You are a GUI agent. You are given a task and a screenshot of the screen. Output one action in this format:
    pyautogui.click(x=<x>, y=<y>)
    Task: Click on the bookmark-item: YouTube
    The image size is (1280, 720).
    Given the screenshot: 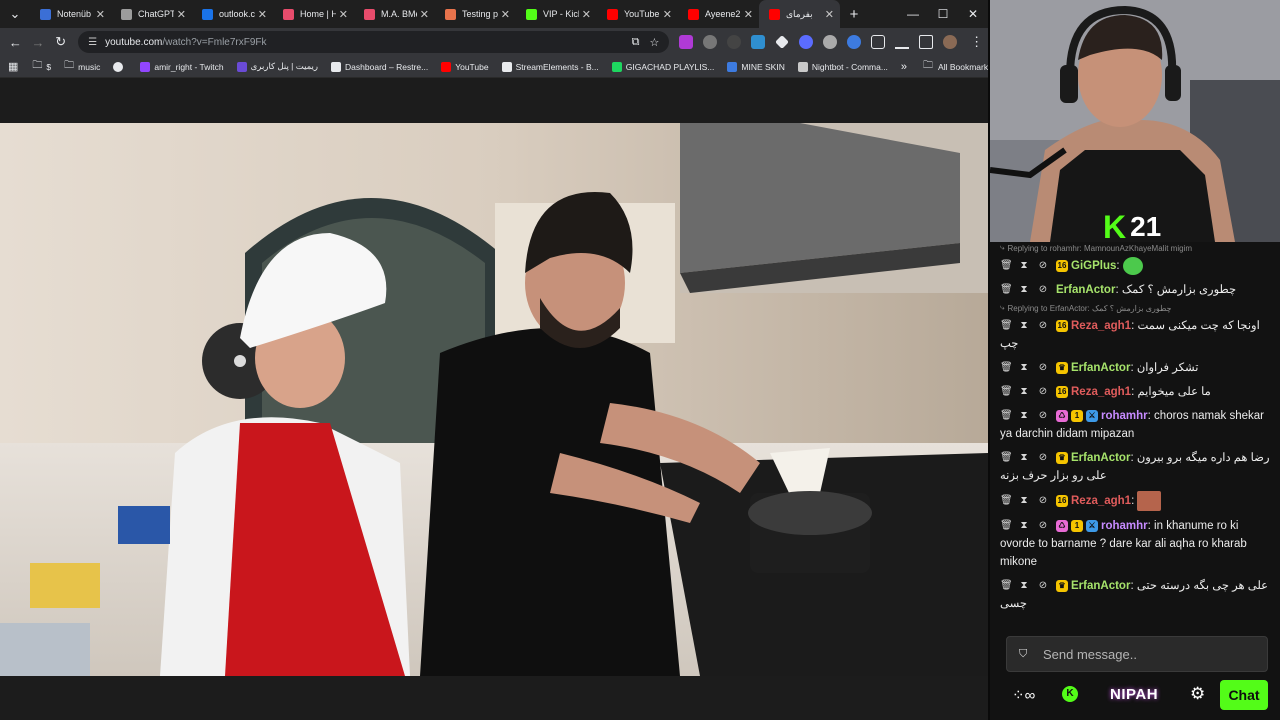 What is the action you would take?
    pyautogui.click(x=465, y=66)
    